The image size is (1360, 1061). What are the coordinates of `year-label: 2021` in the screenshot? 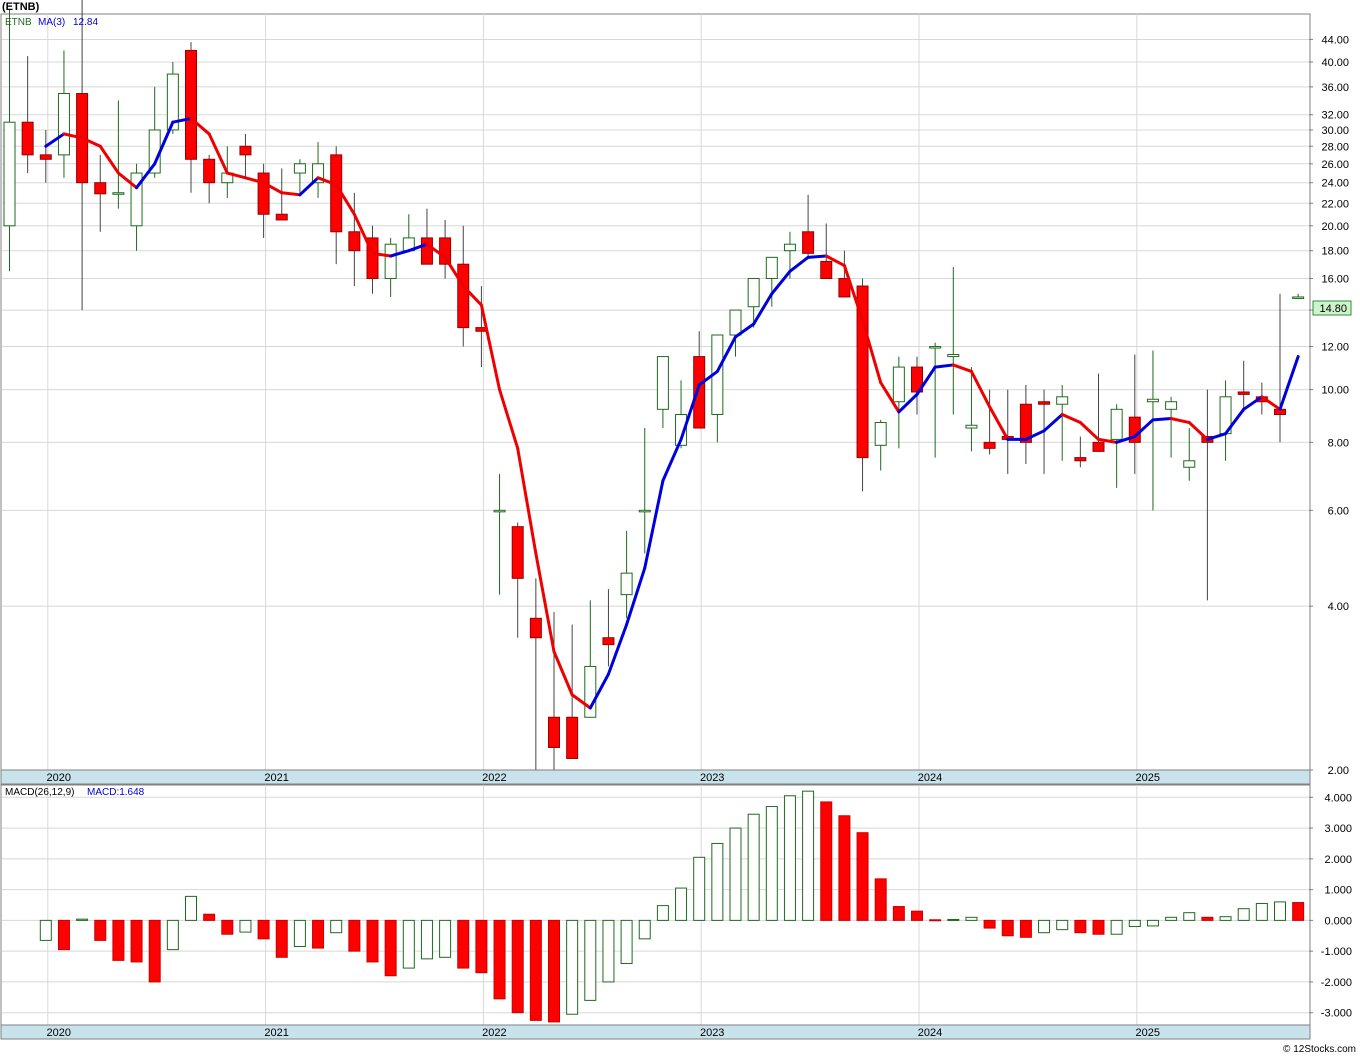 It's located at (276, 1033).